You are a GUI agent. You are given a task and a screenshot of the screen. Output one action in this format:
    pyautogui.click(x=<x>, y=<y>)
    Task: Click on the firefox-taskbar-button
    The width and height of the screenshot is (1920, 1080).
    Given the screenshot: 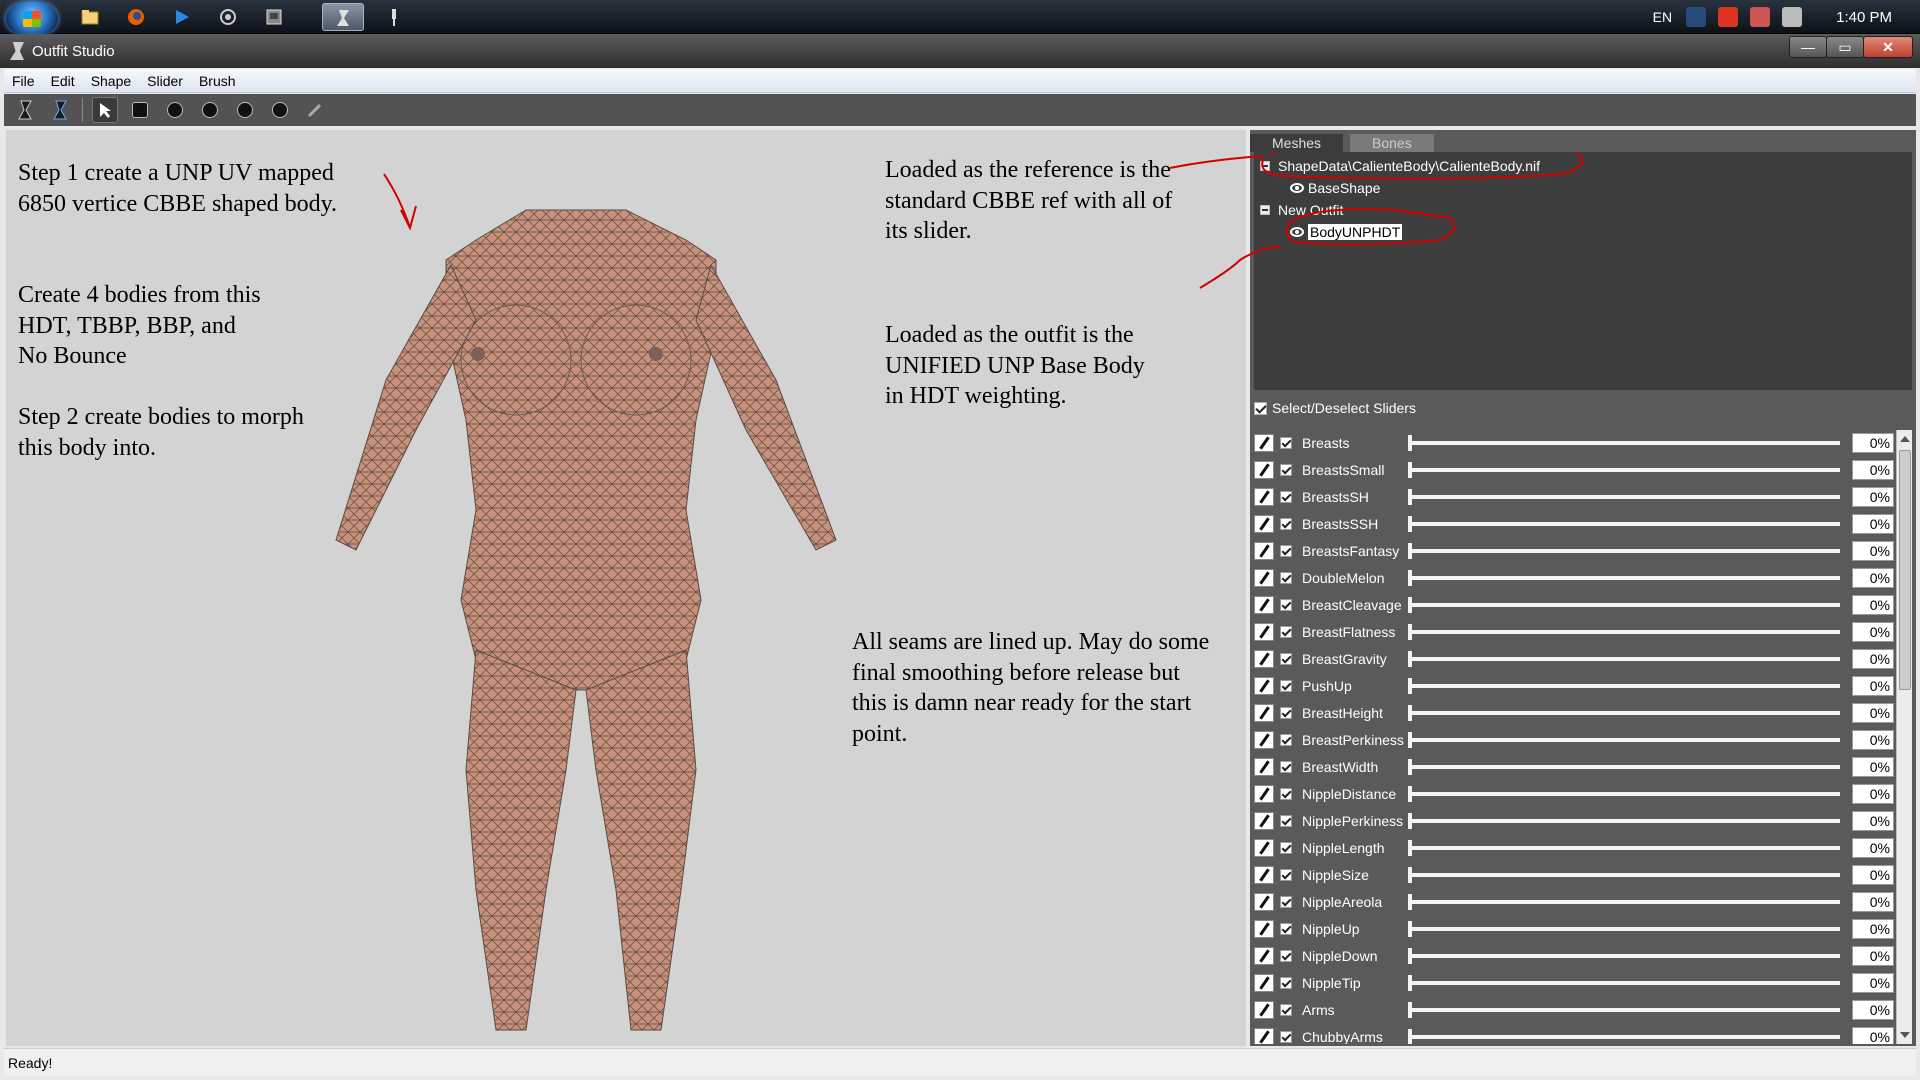 What is the action you would take?
    pyautogui.click(x=137, y=17)
    